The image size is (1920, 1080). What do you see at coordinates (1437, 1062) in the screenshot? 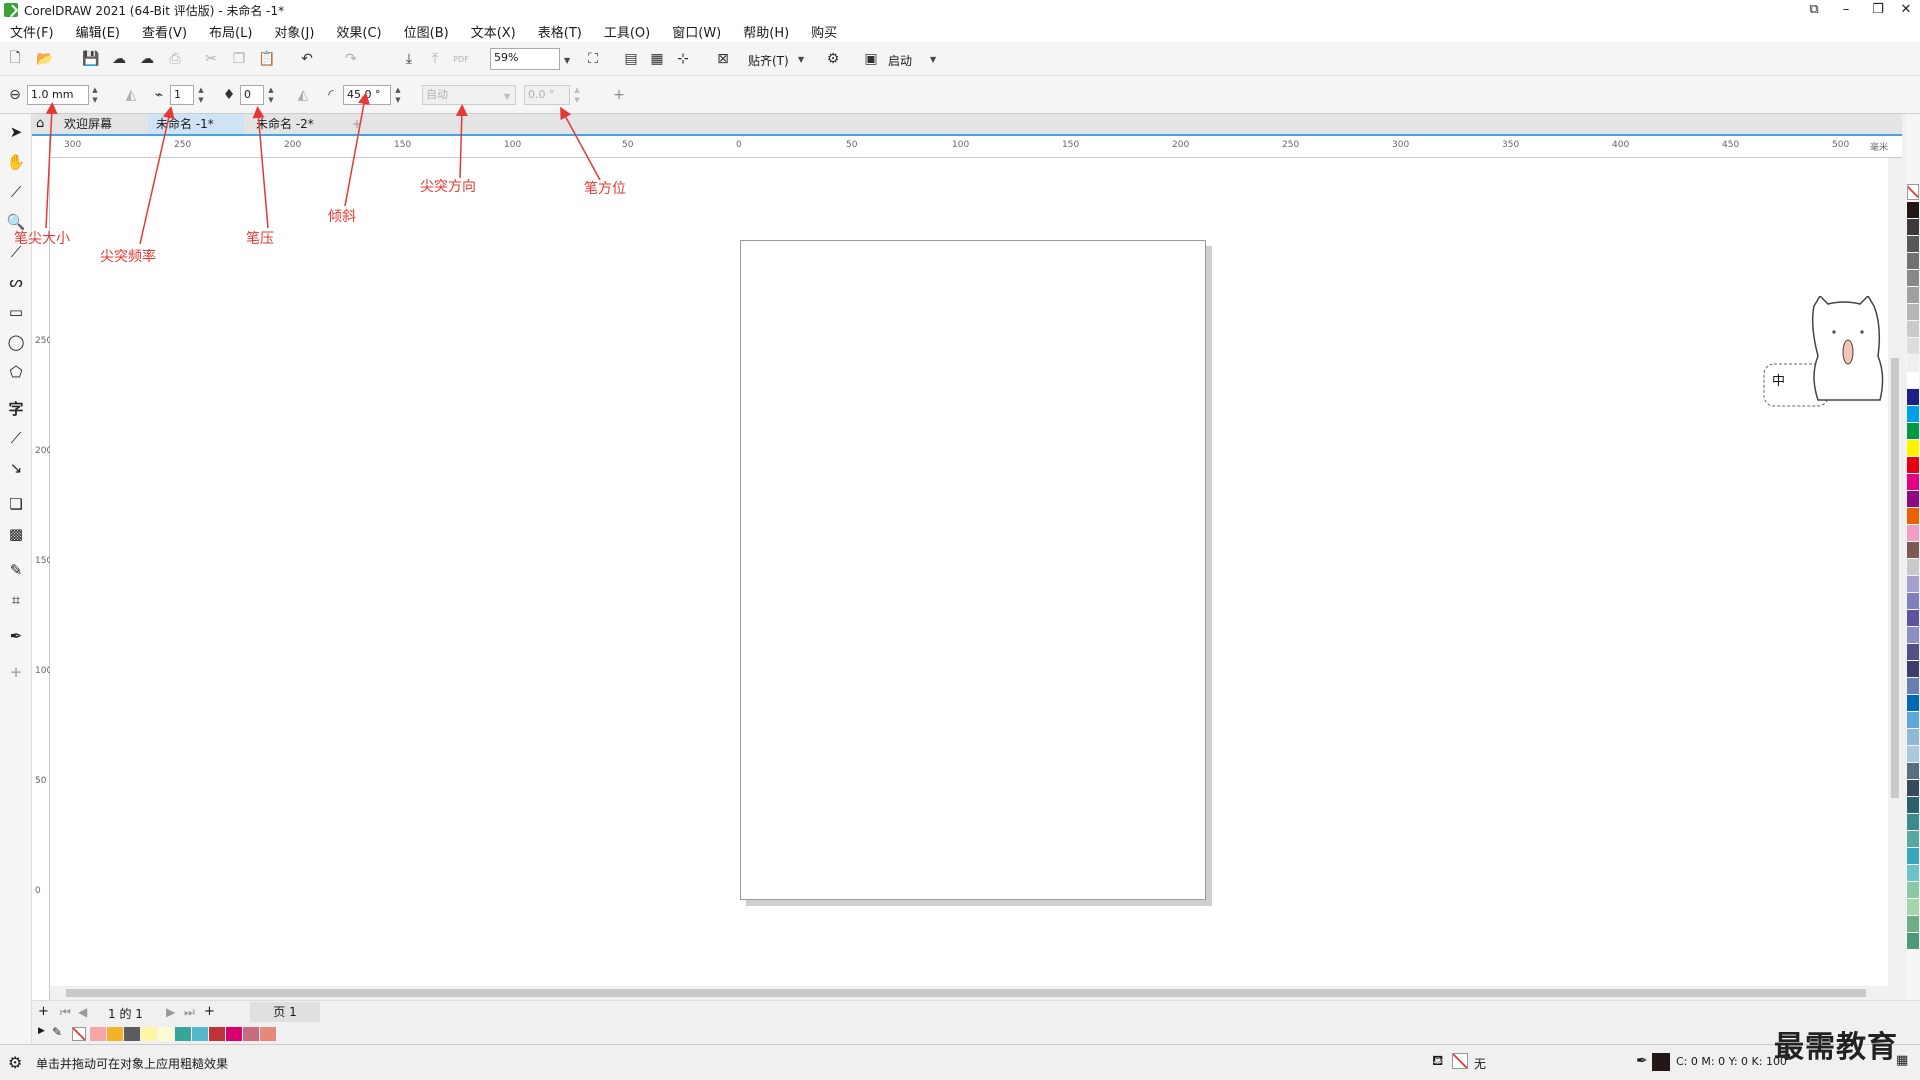
I see `fill-bucket-icon: ⛾` at bounding box center [1437, 1062].